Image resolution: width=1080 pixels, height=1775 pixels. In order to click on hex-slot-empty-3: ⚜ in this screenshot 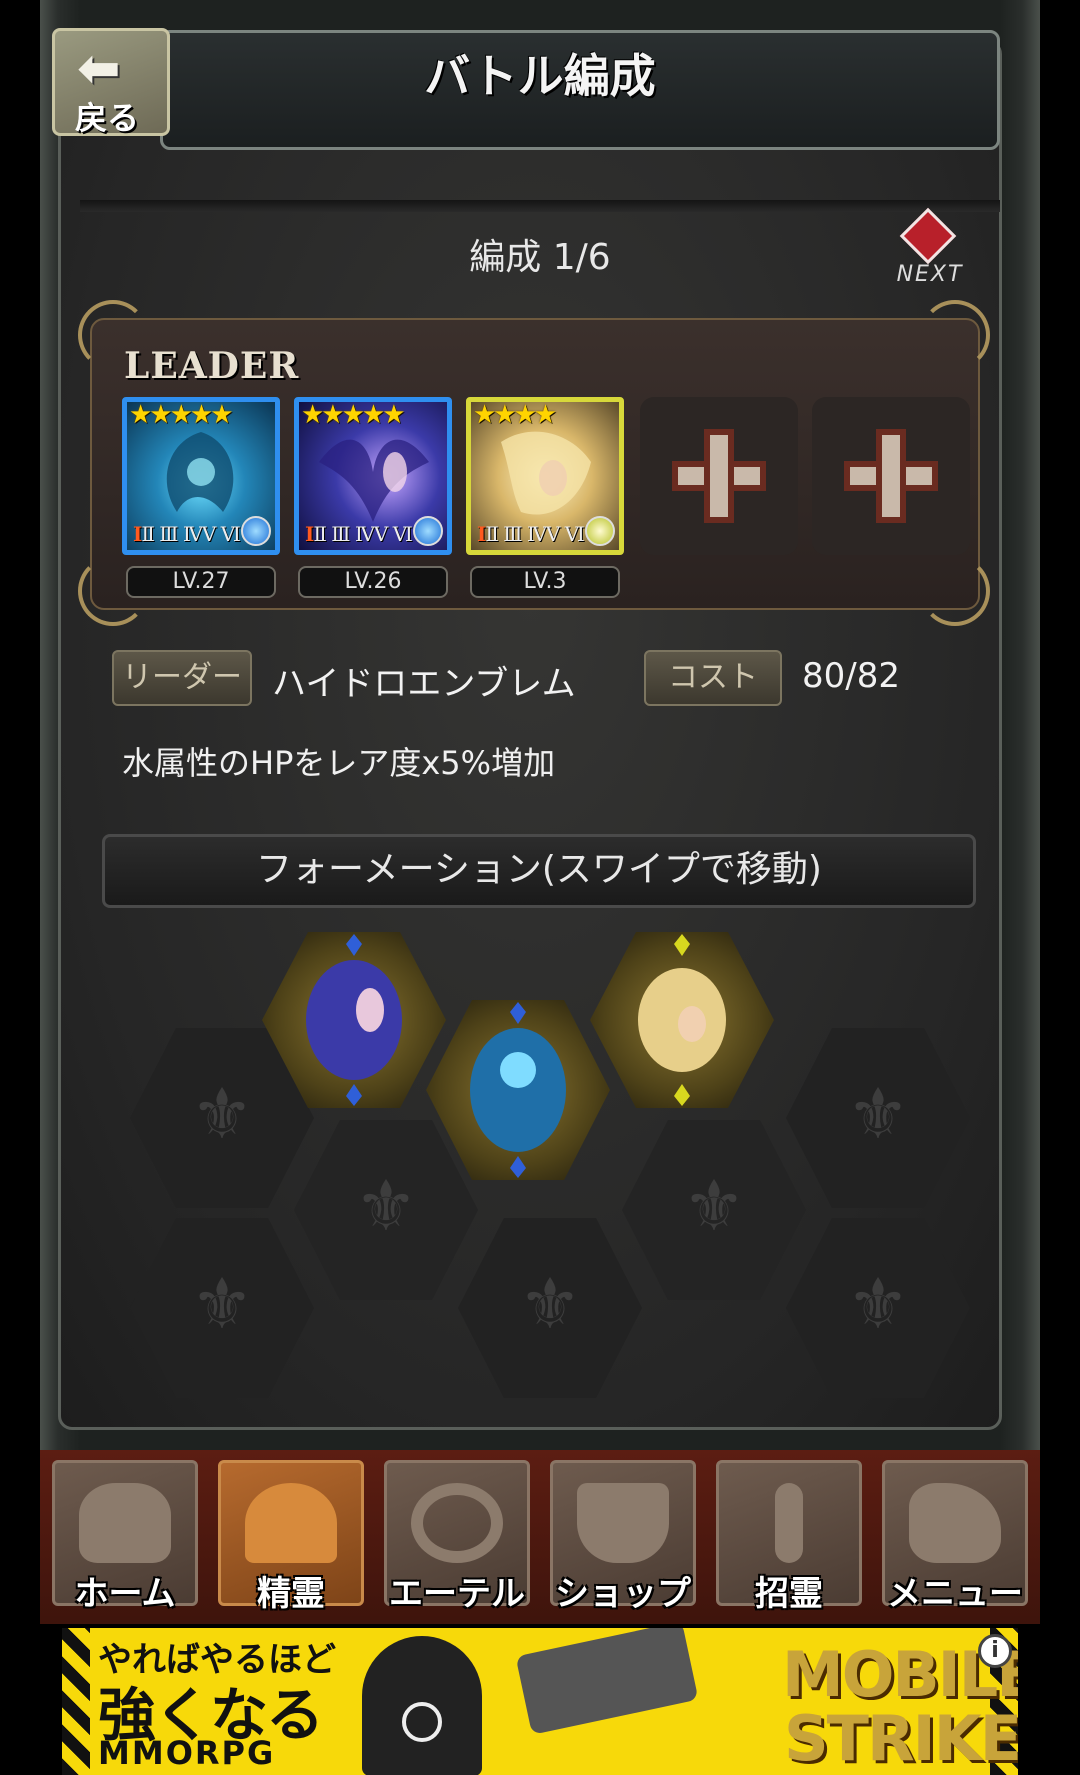, I will do `click(386, 1210)`.